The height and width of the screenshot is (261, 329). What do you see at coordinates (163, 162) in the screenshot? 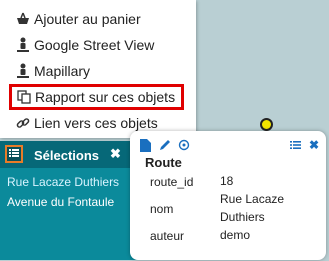
I see `popup-title: Route` at bounding box center [163, 162].